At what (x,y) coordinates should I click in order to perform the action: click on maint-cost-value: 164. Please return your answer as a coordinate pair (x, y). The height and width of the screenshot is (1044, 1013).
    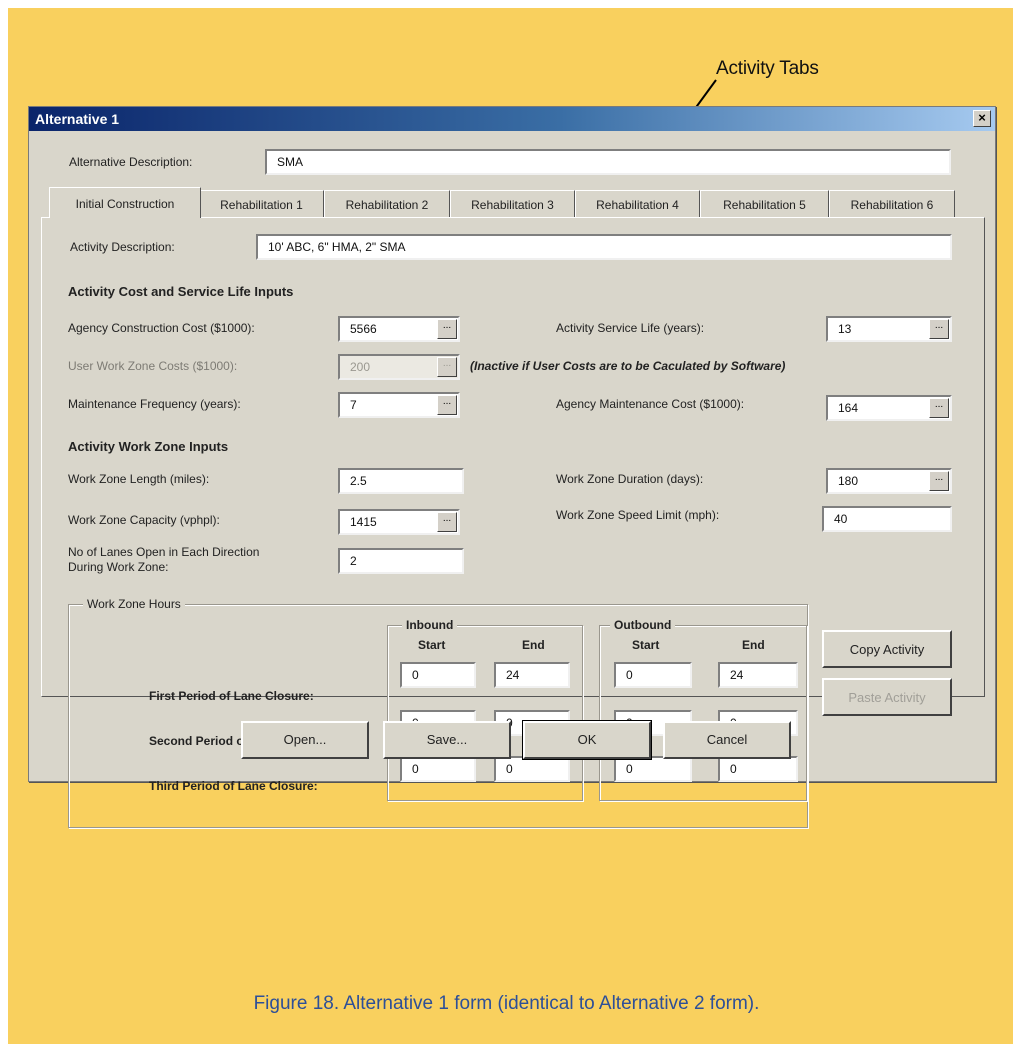
    Looking at the image, I should click on (848, 408).